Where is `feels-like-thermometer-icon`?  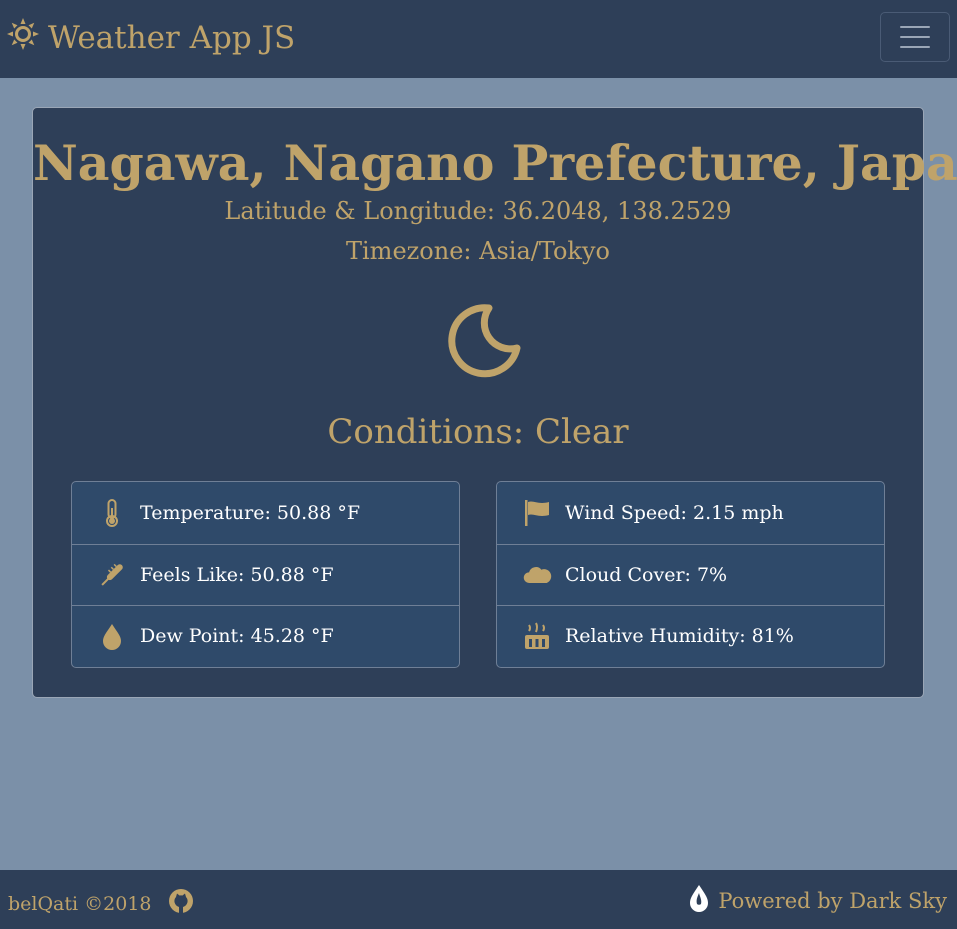 feels-like-thermometer-icon is located at coordinates (112, 575).